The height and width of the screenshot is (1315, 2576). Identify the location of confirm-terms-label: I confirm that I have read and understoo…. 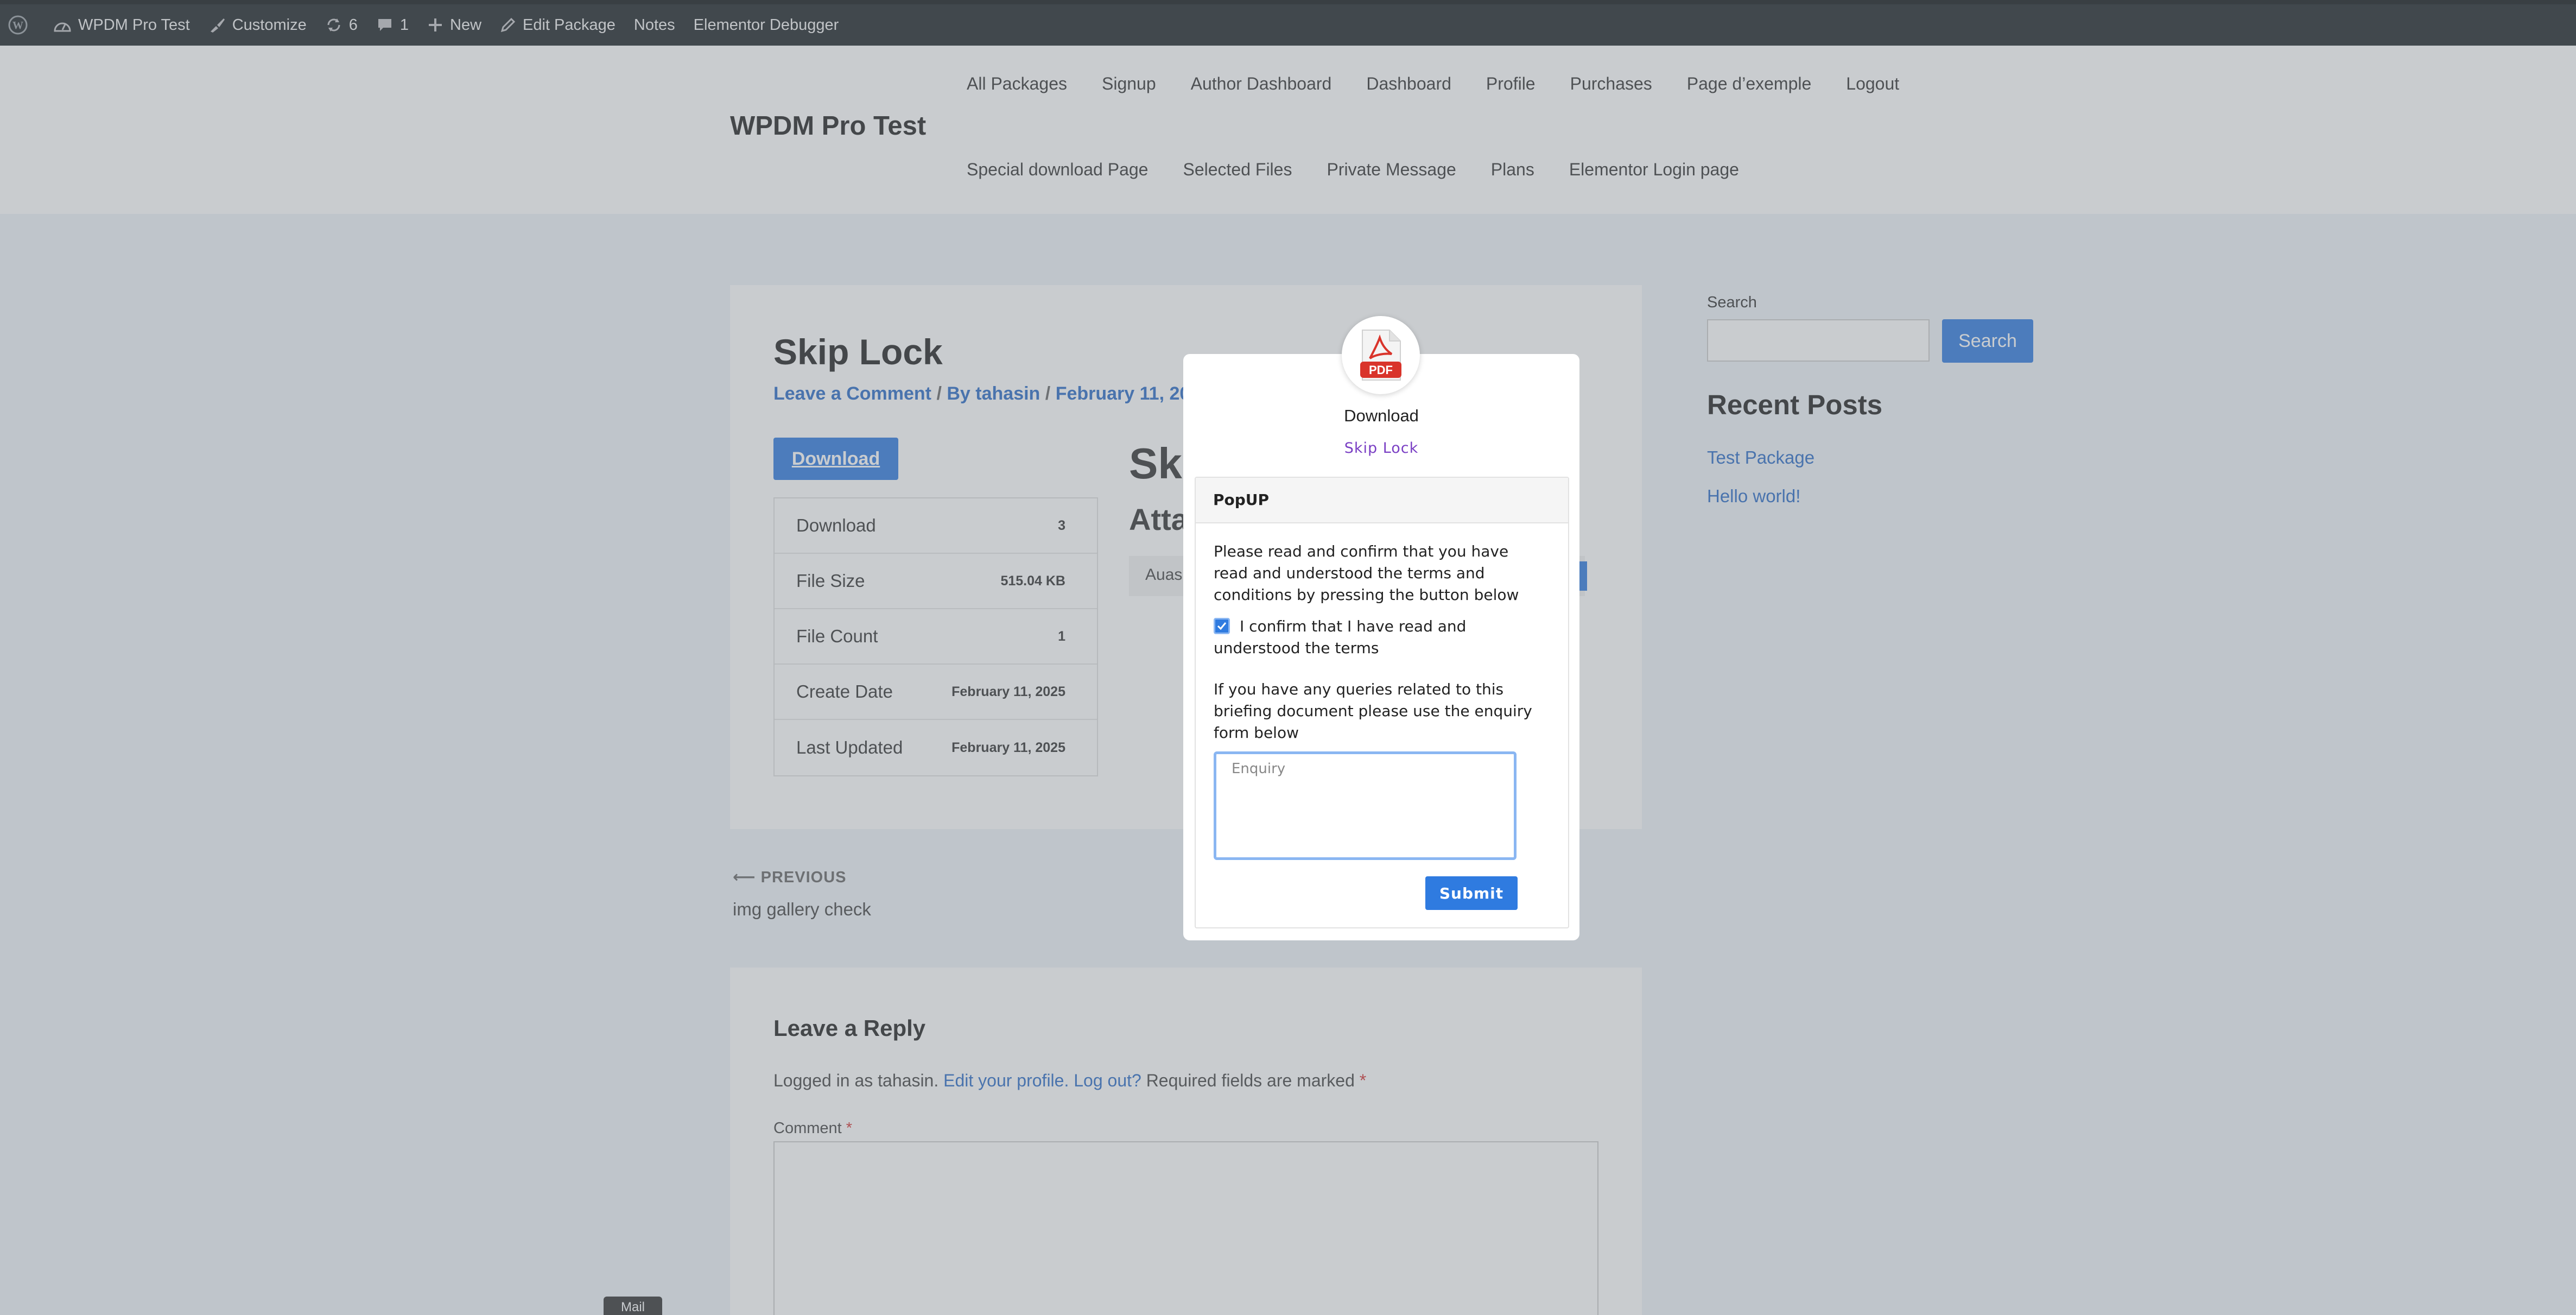
(1366, 638).